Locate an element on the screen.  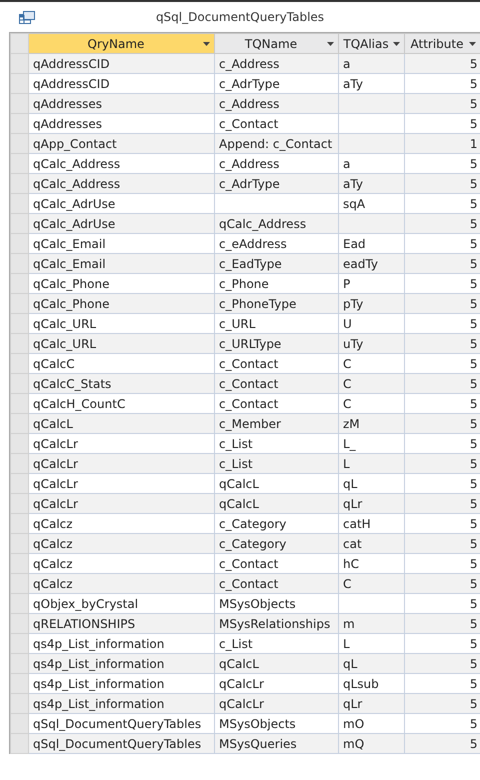
select-all-corner is located at coordinates (19, 44).